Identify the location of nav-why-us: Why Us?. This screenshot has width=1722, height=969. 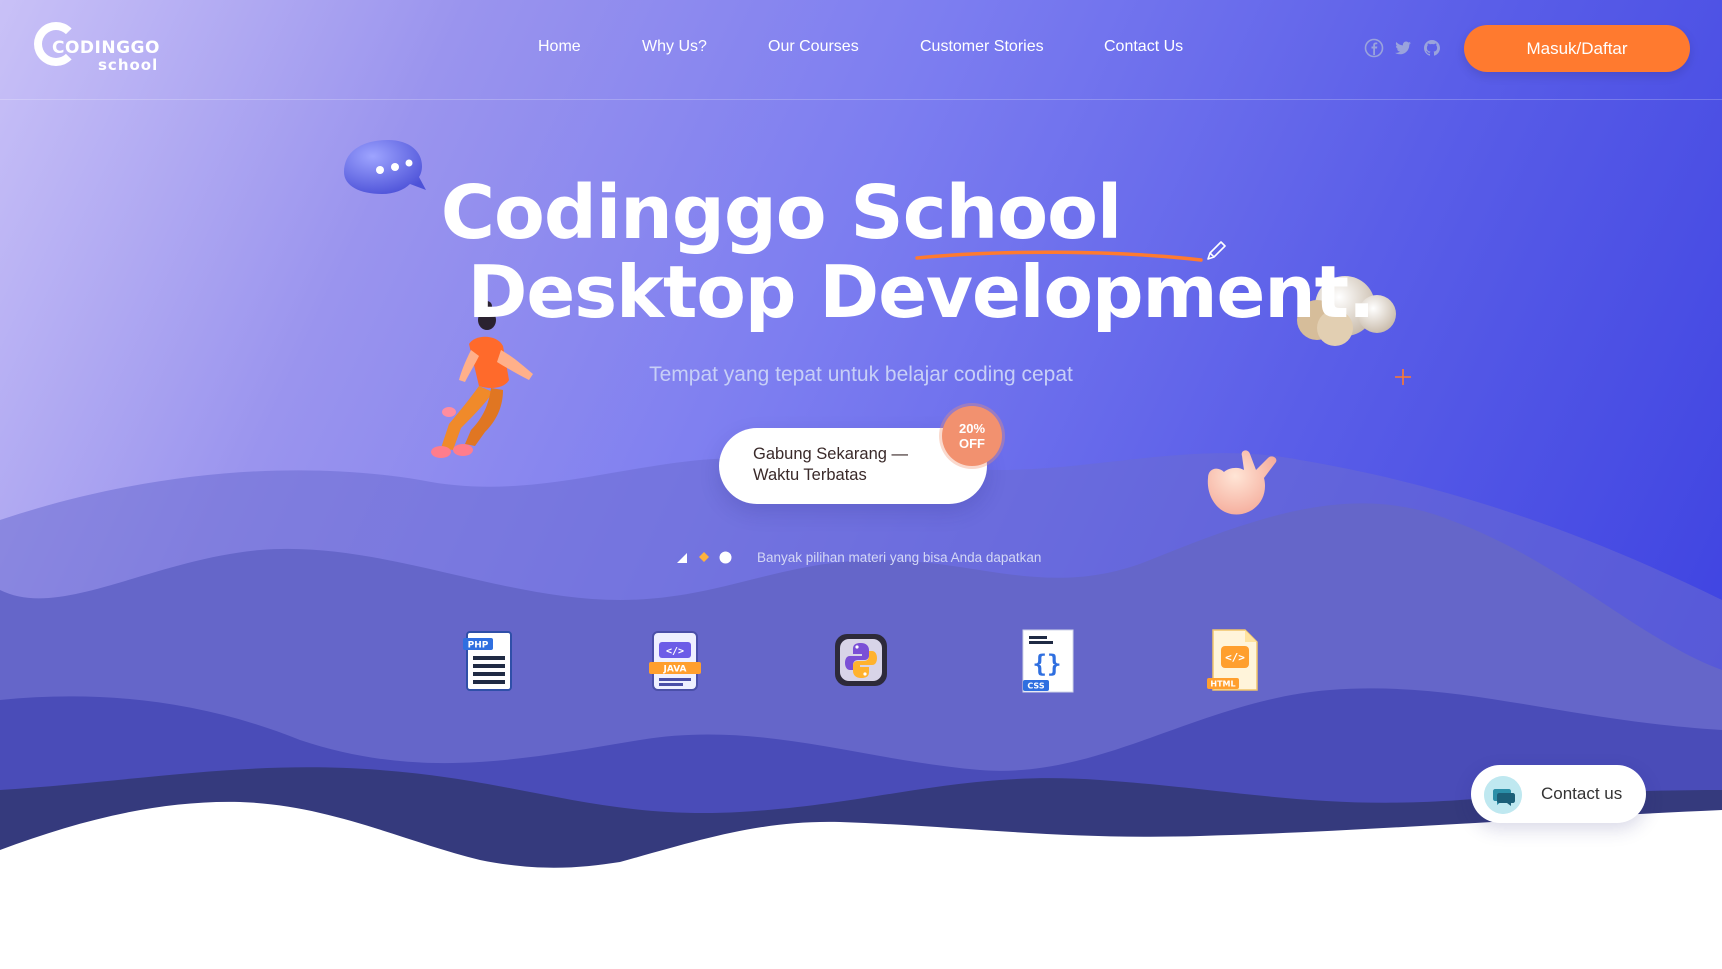
(674, 47).